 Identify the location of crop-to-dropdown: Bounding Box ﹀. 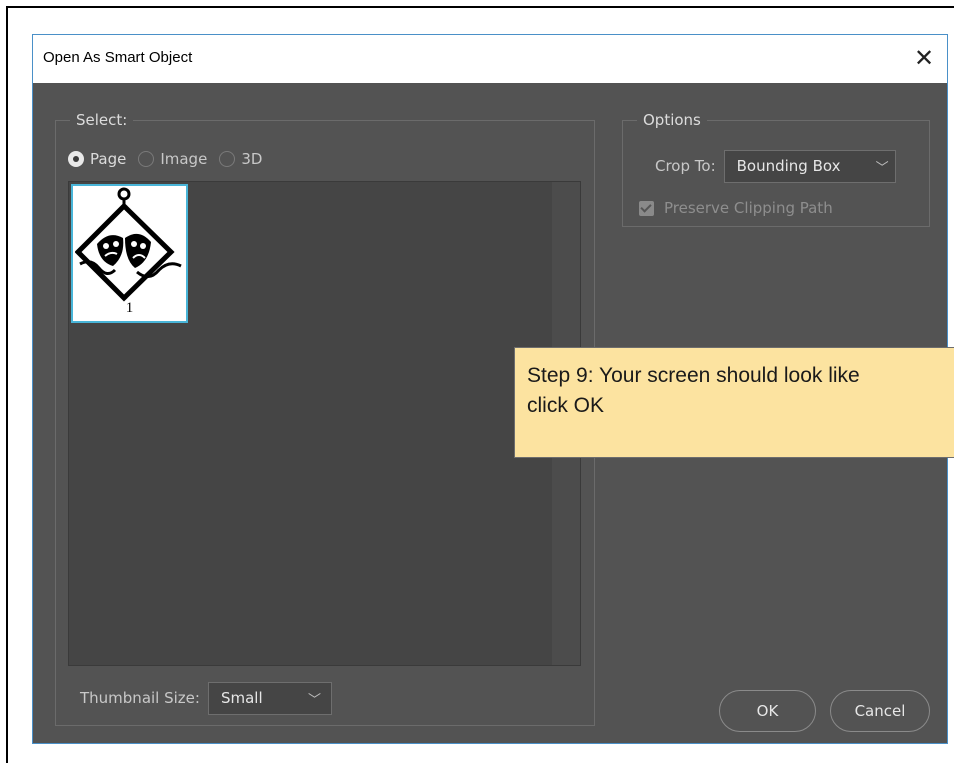
(809, 166).